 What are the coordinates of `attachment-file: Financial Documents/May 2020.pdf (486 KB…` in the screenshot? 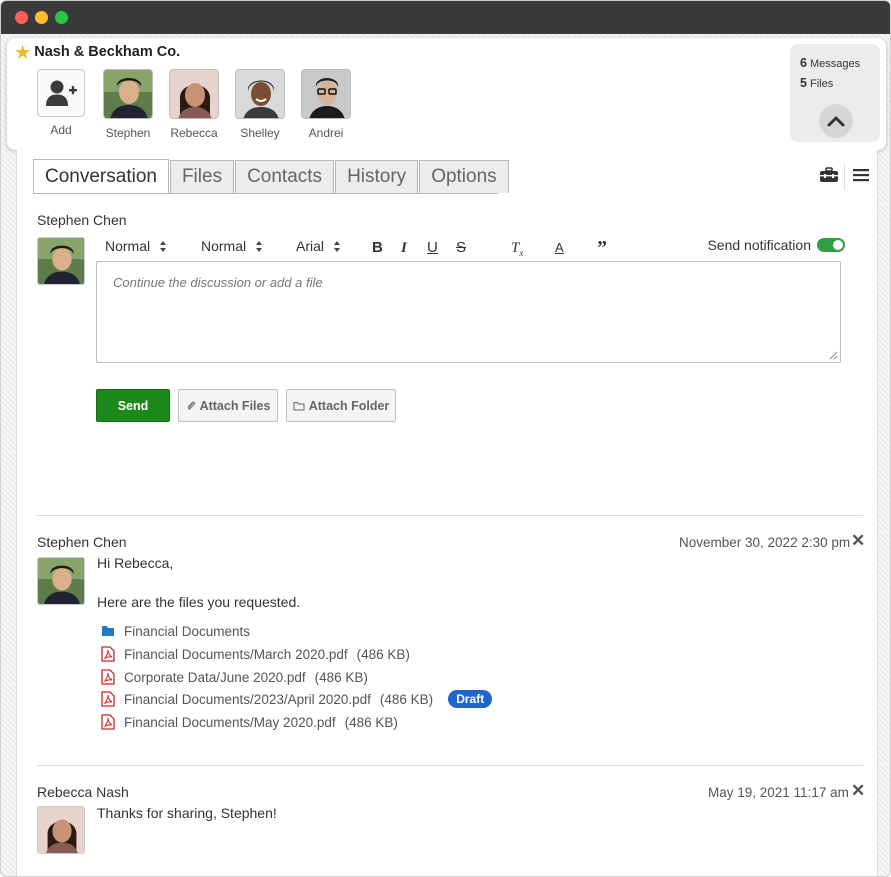 It's located at (249, 722).